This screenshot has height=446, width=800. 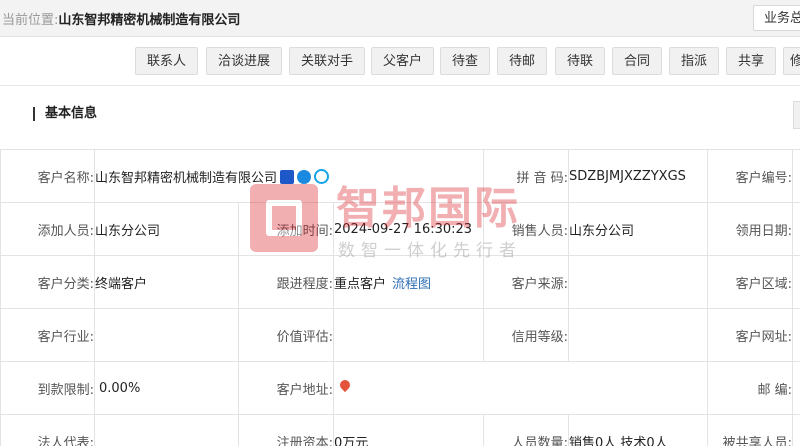 I want to click on breadcrumb-customer-name: 山东智邦精密机械制造有限公司, so click(x=149, y=20).